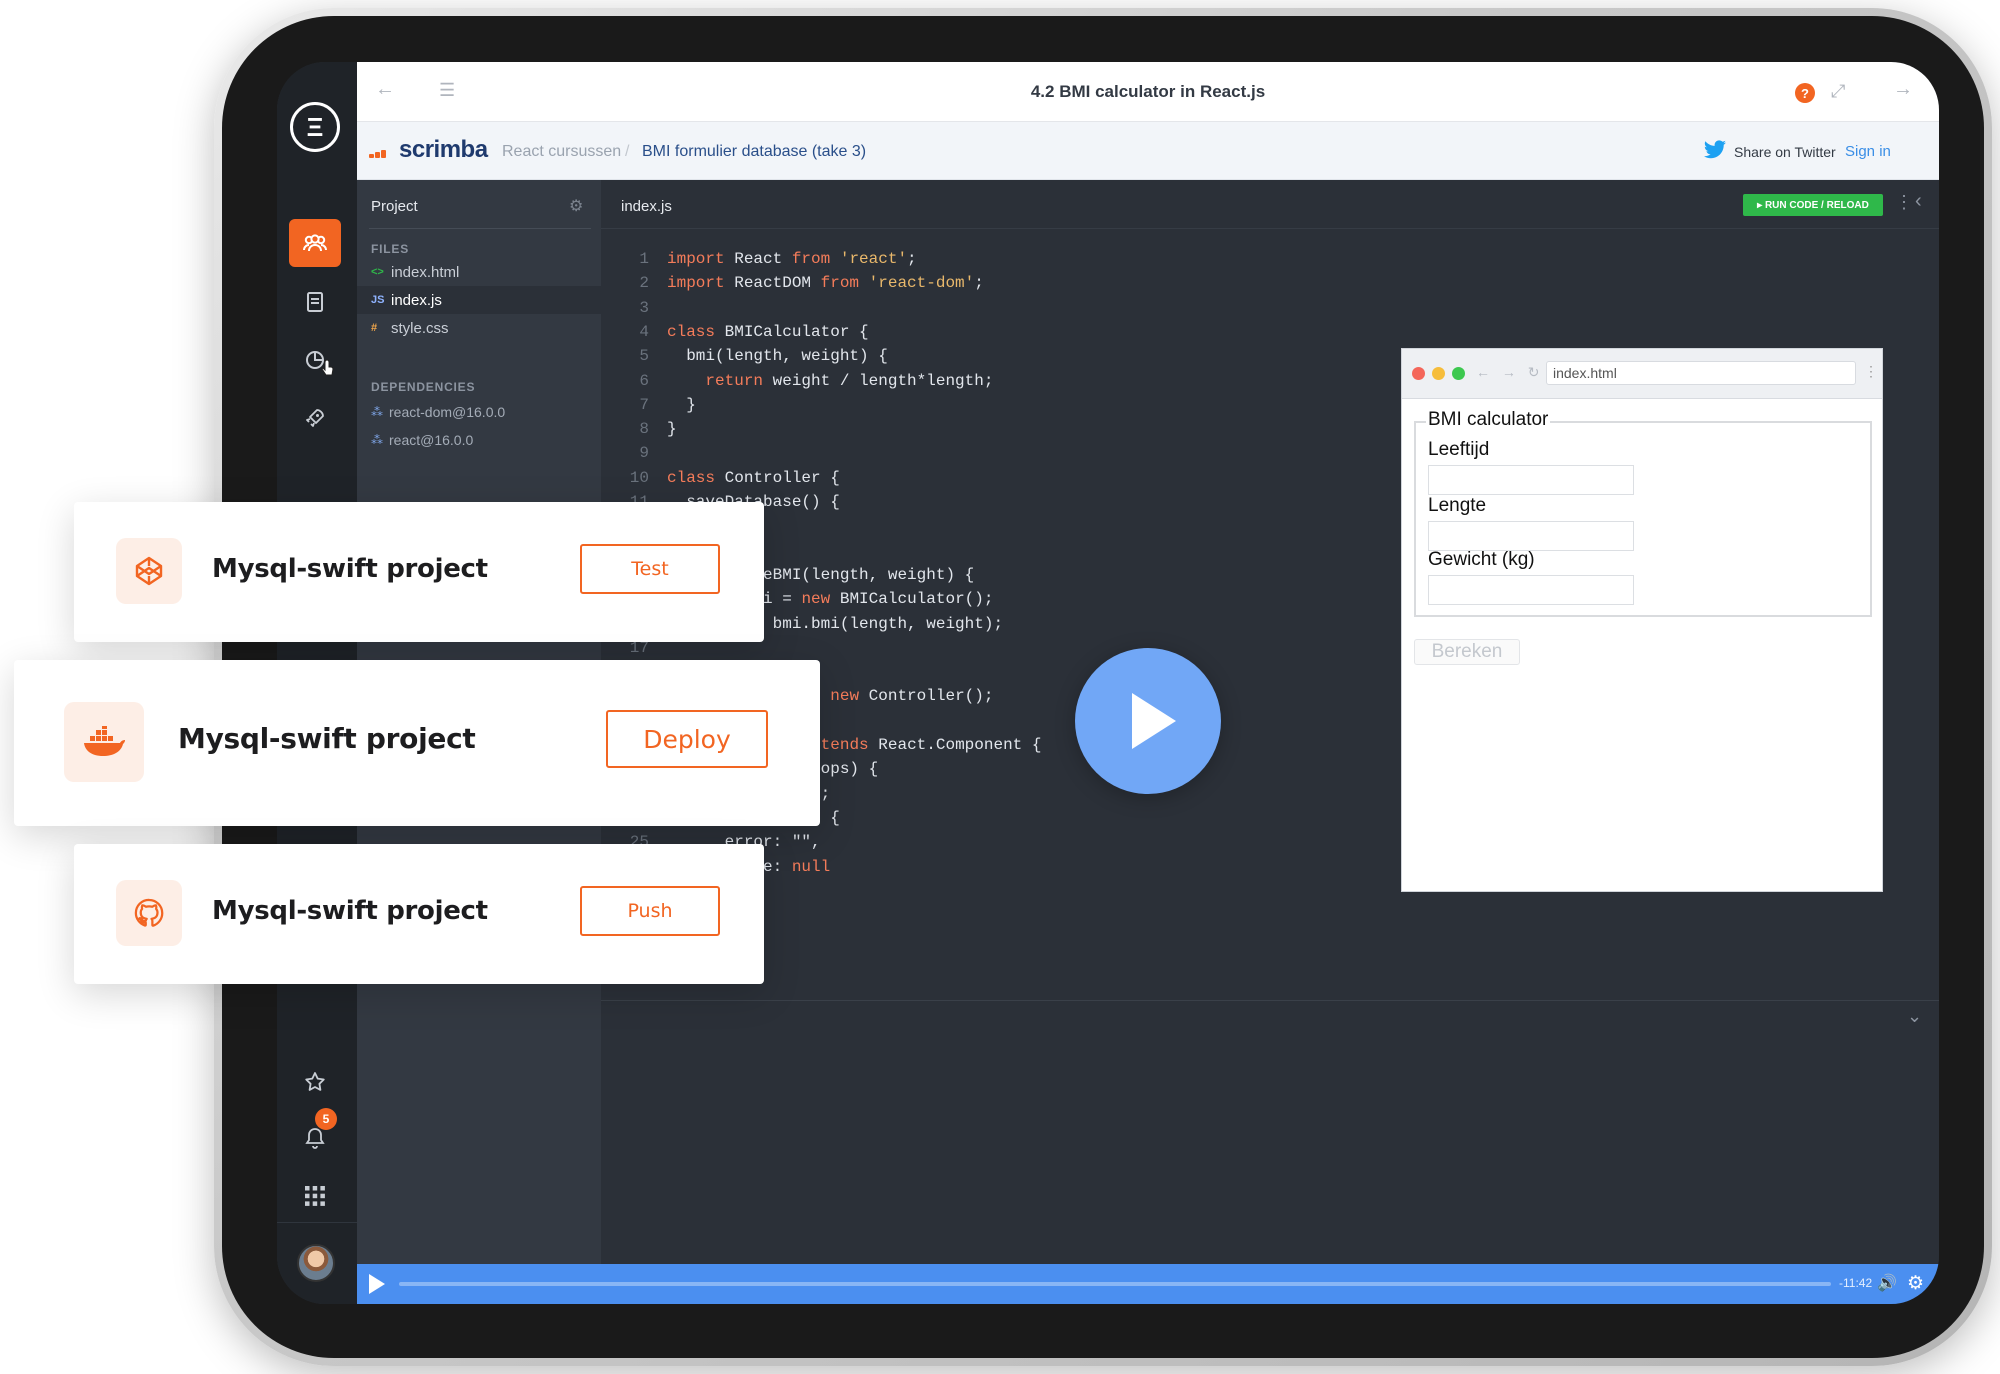  I want to click on calculate-button: Bereken, so click(1467, 652).